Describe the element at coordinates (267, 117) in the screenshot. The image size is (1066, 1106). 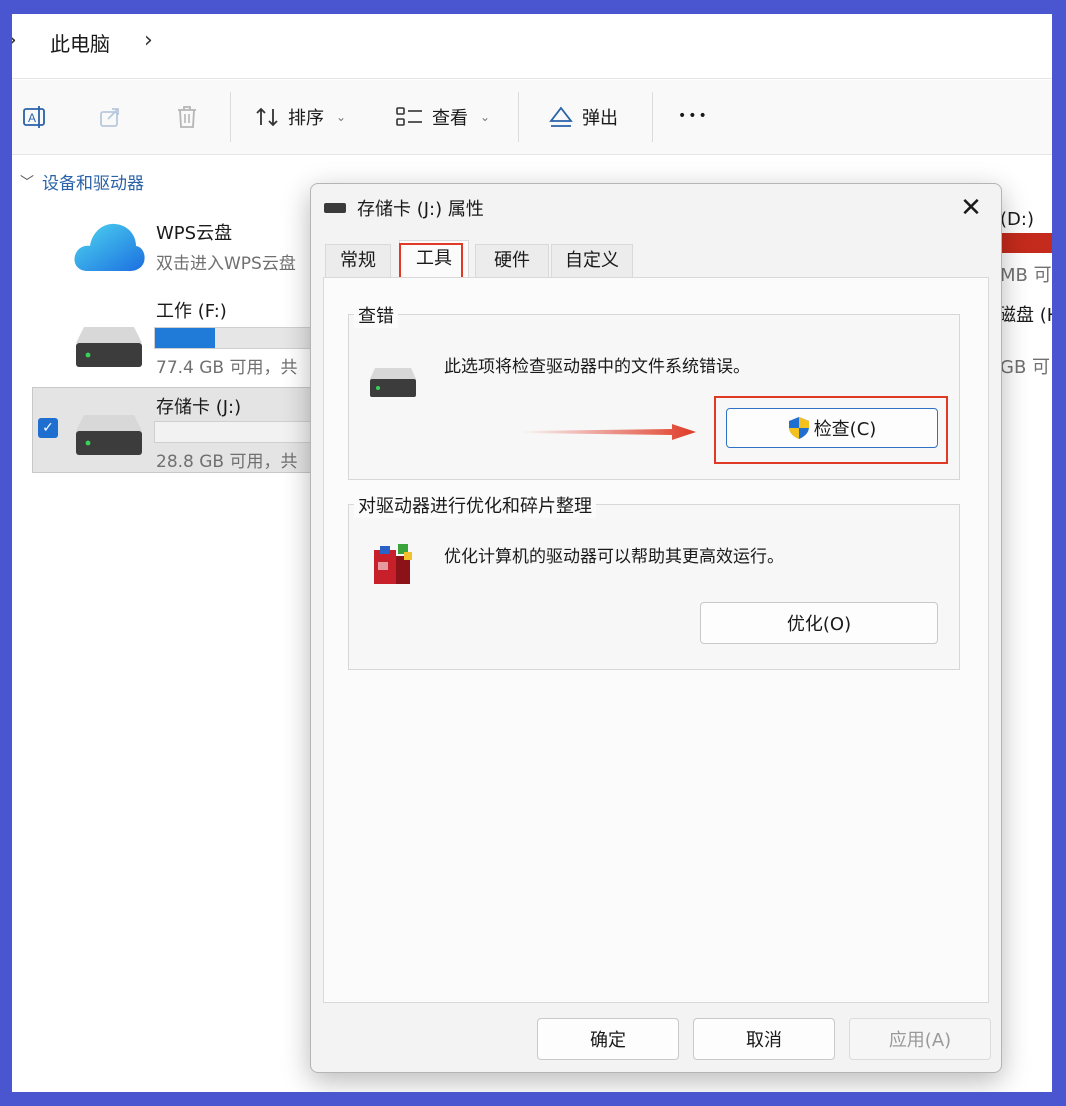
I see `sort-icon` at that location.